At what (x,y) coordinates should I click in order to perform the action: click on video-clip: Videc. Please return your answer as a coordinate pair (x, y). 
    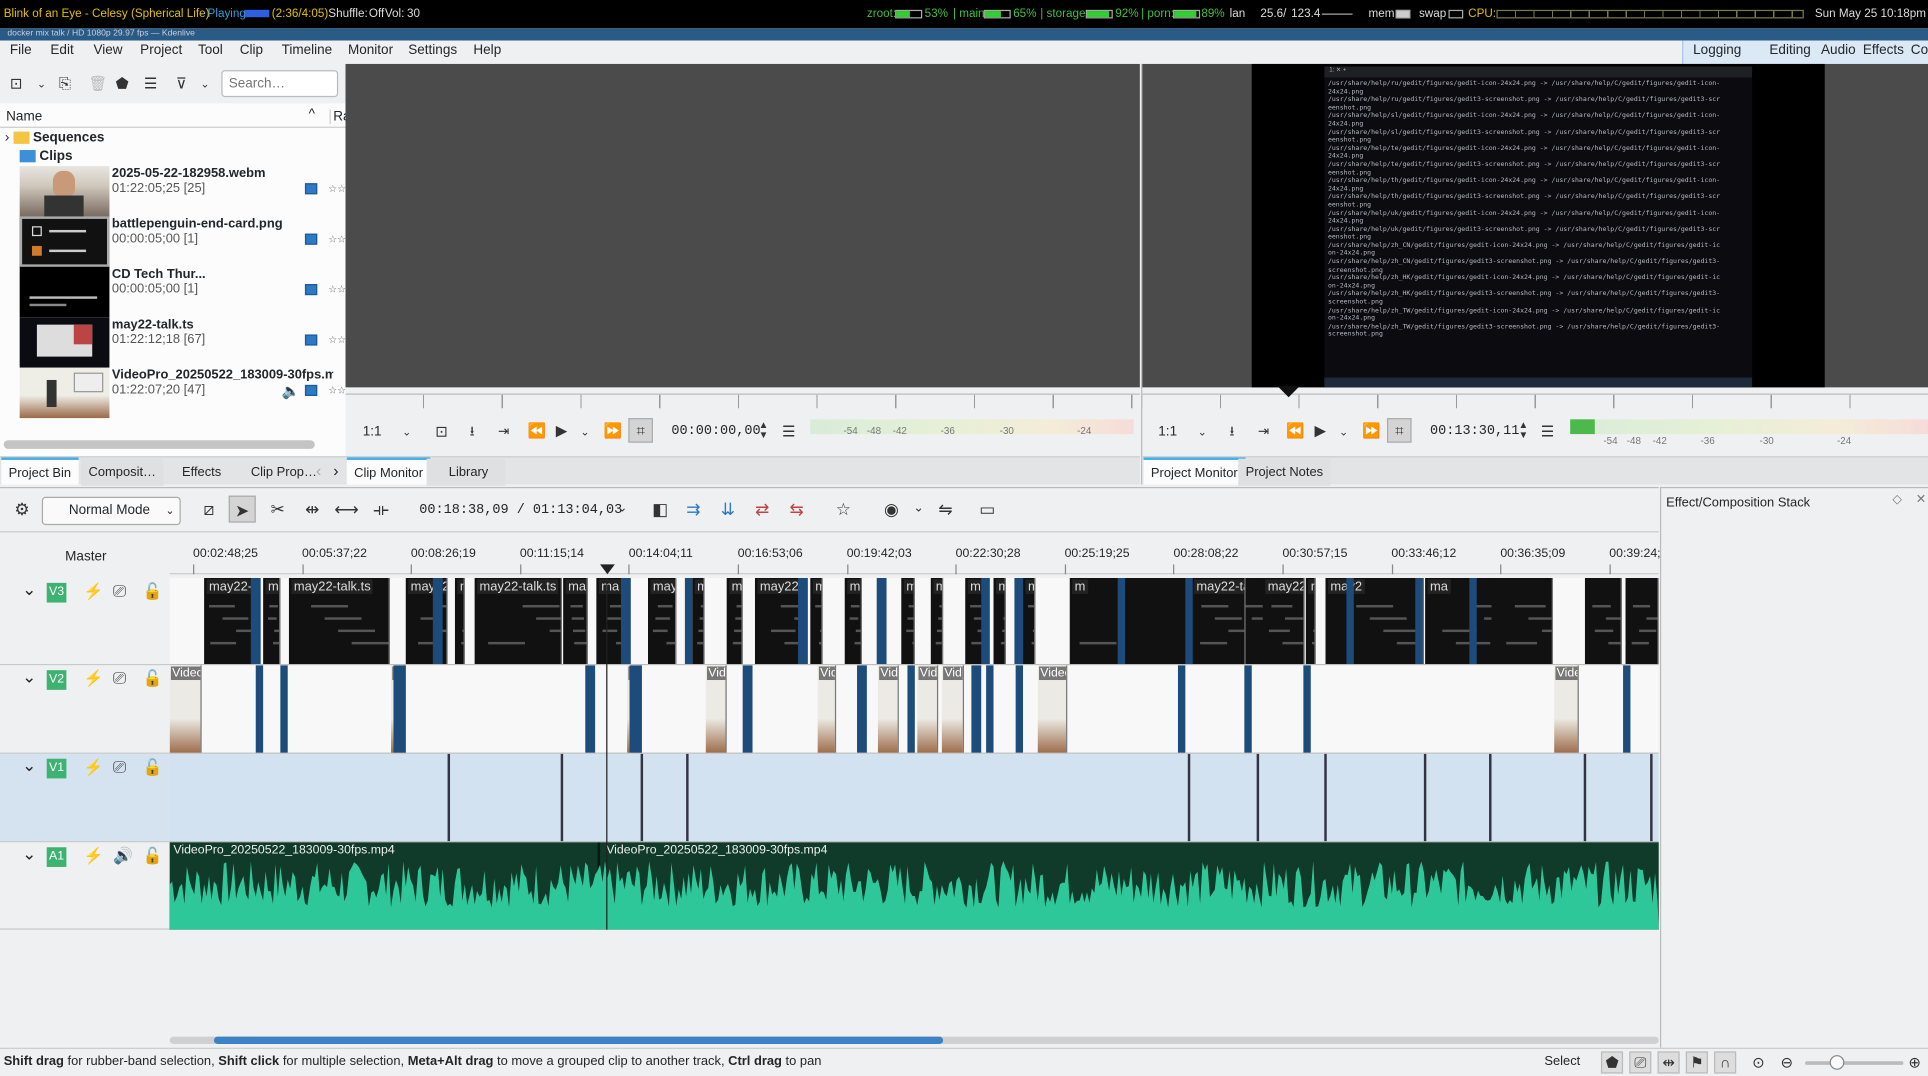
    Looking at the image, I should click on (185, 709).